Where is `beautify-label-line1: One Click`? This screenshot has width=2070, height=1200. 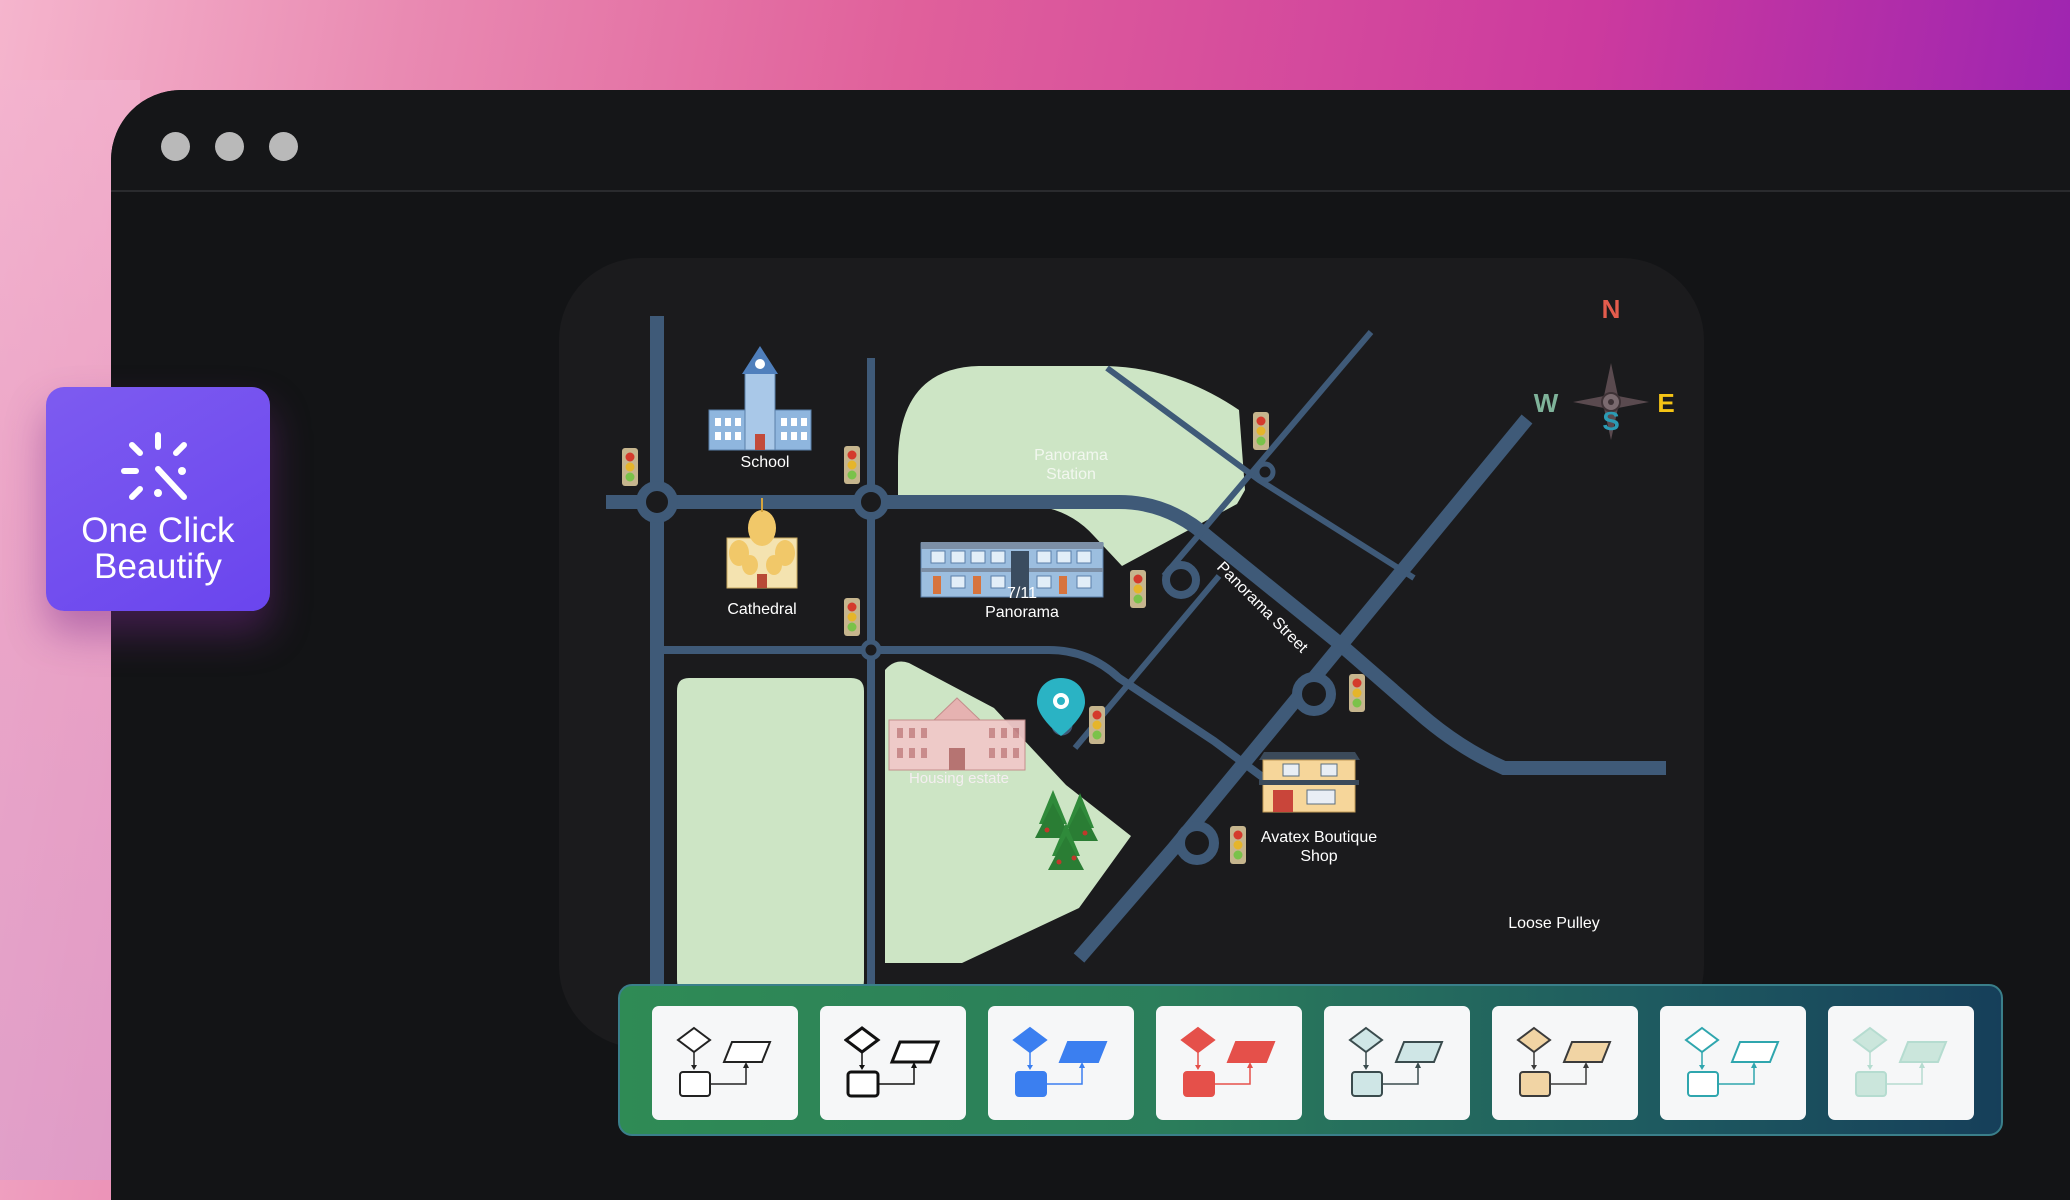 beautify-label-line1: One Click is located at coordinates (158, 530).